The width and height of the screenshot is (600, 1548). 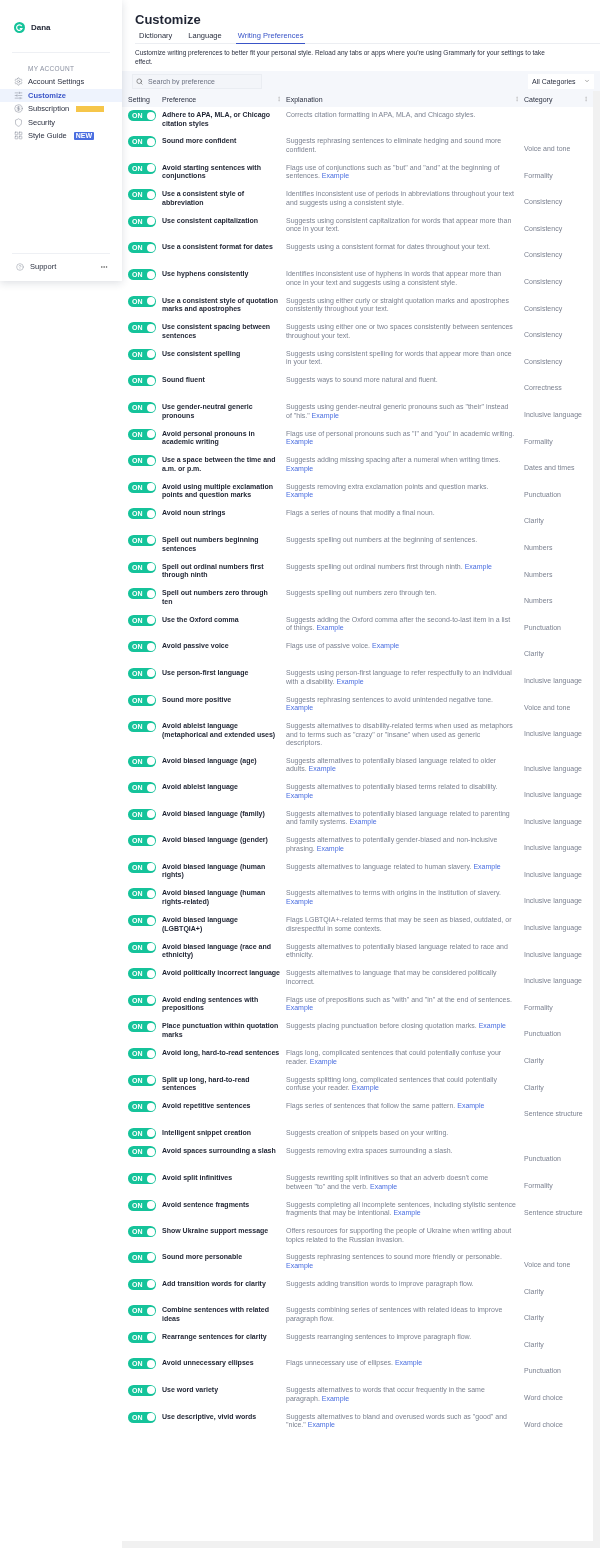 I want to click on dollar-icon, so click(x=18, y=109).